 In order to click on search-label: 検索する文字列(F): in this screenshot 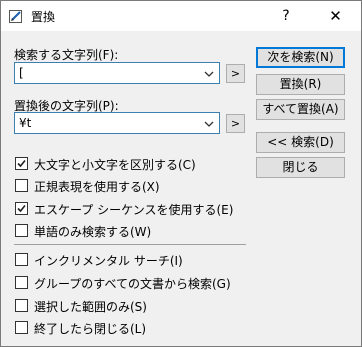, I will do `click(66, 55)`.